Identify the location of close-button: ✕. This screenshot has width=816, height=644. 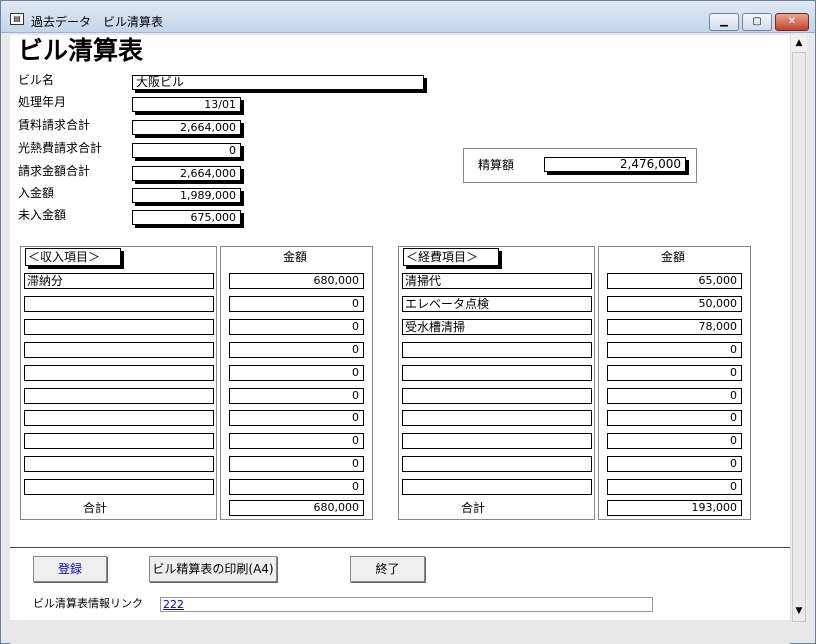
(792, 22).